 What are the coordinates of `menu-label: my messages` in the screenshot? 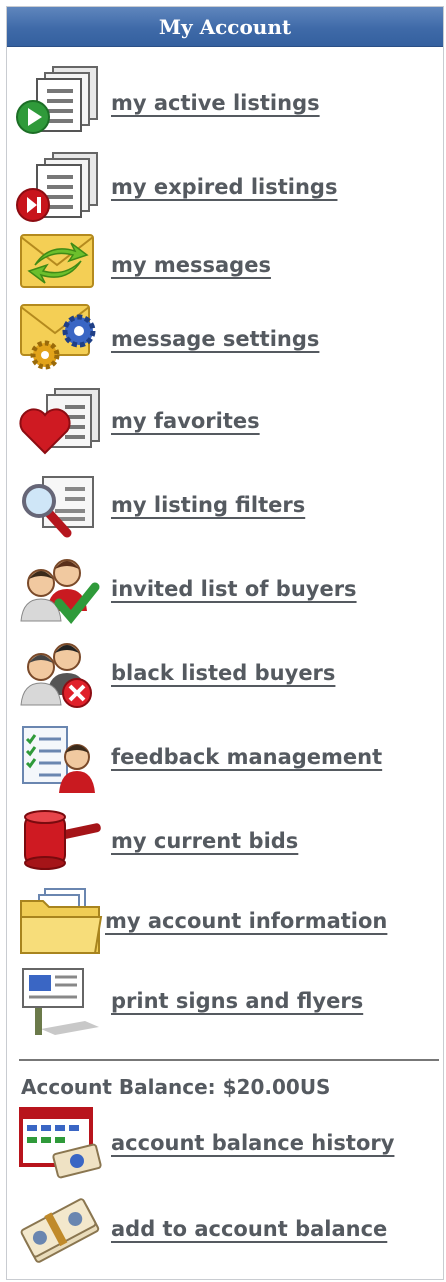 It's located at (191, 265).